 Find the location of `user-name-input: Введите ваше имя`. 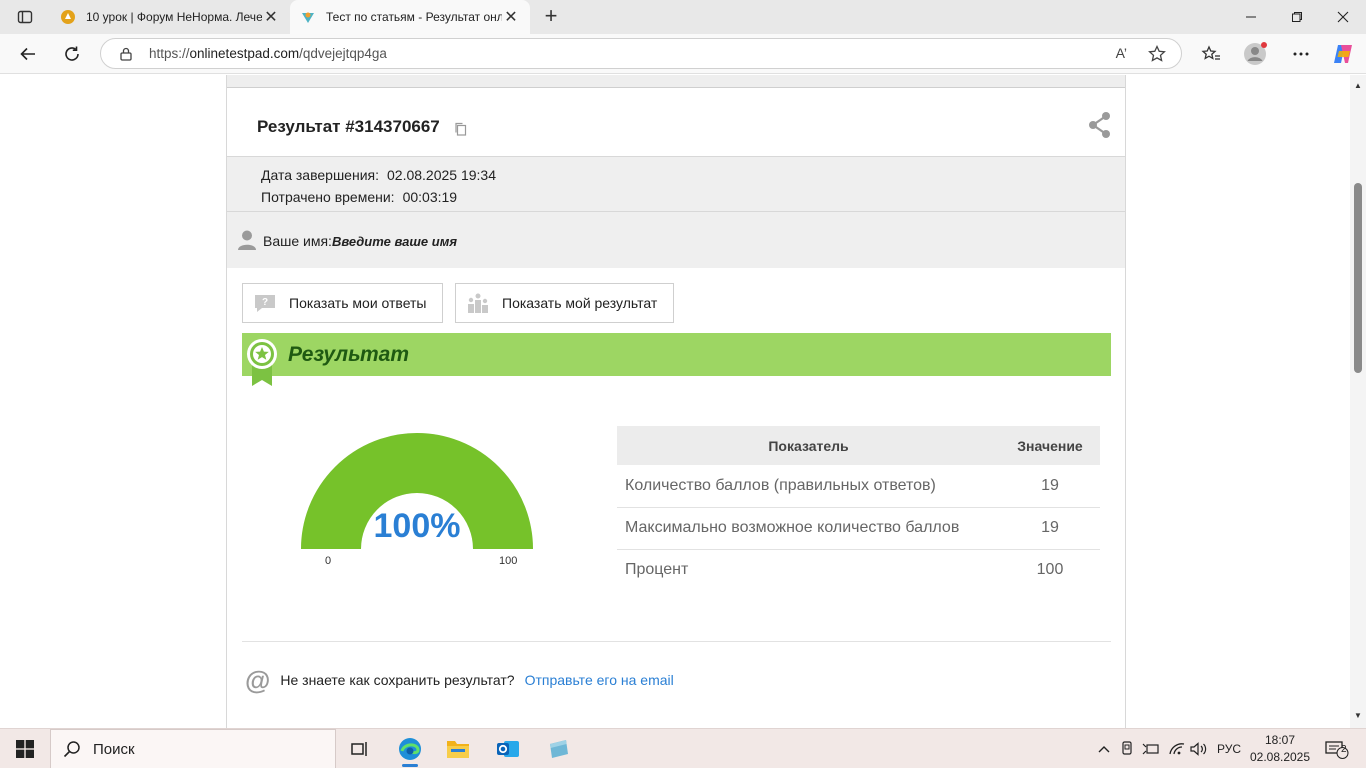

user-name-input: Введите ваше имя is located at coordinates (394, 241).